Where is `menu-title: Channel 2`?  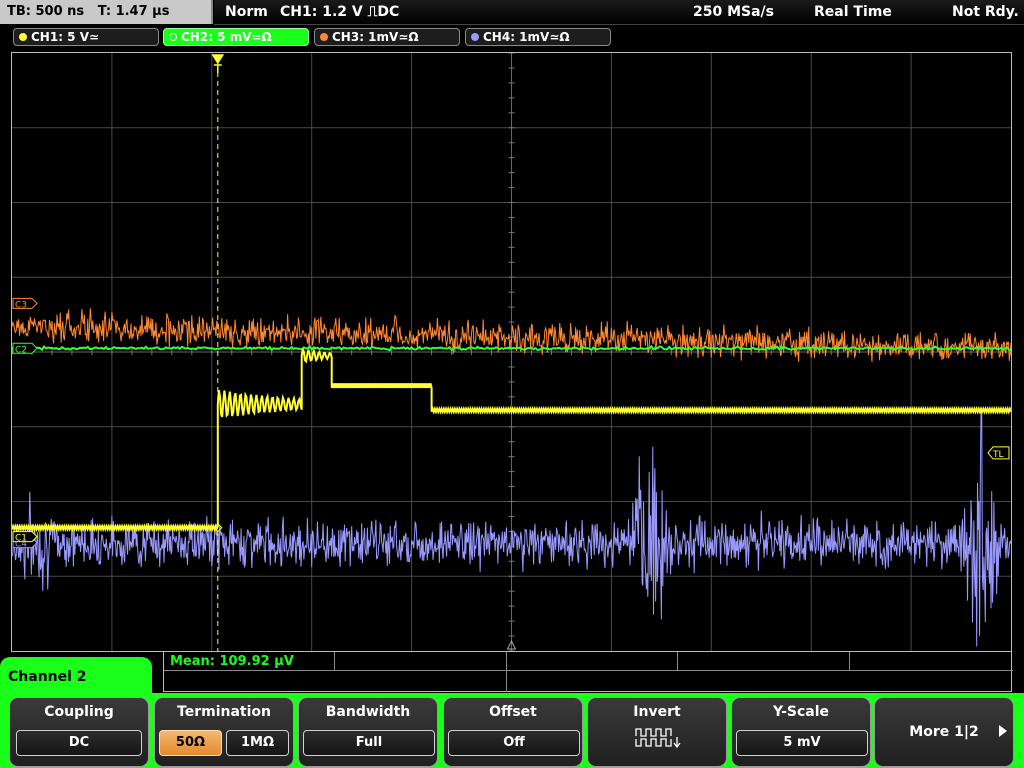 menu-title: Channel 2 is located at coordinates (47, 677).